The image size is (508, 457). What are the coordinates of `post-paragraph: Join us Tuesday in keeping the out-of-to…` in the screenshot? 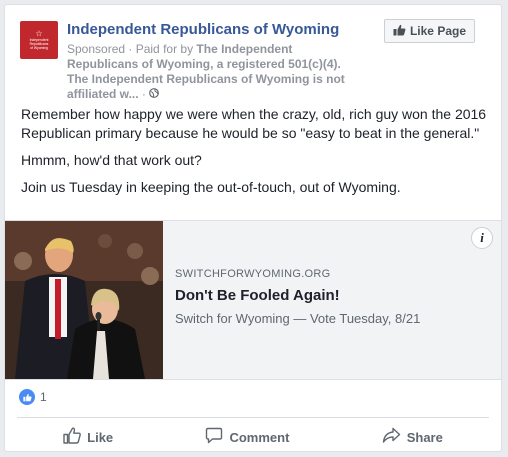 It's located at (211, 187).